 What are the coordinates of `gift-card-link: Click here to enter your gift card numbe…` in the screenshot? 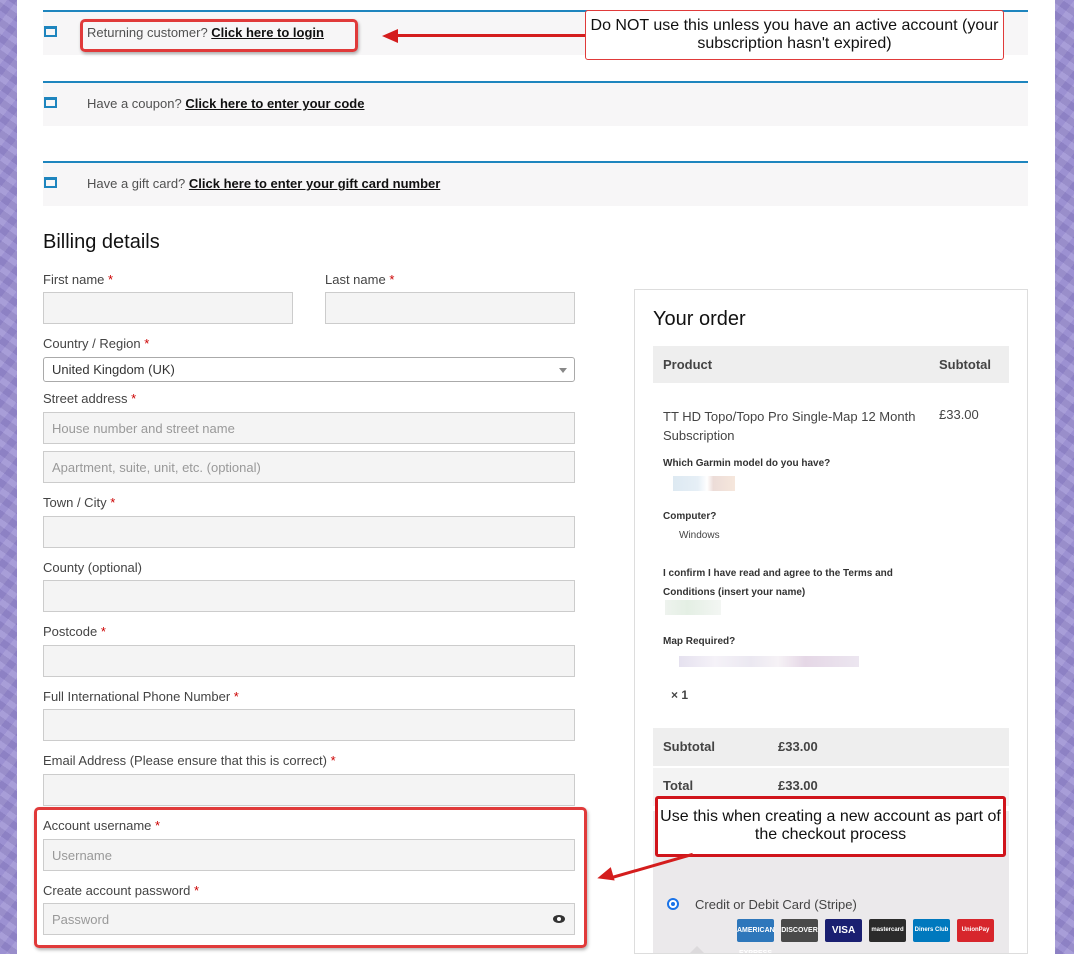 It's located at (314, 183).